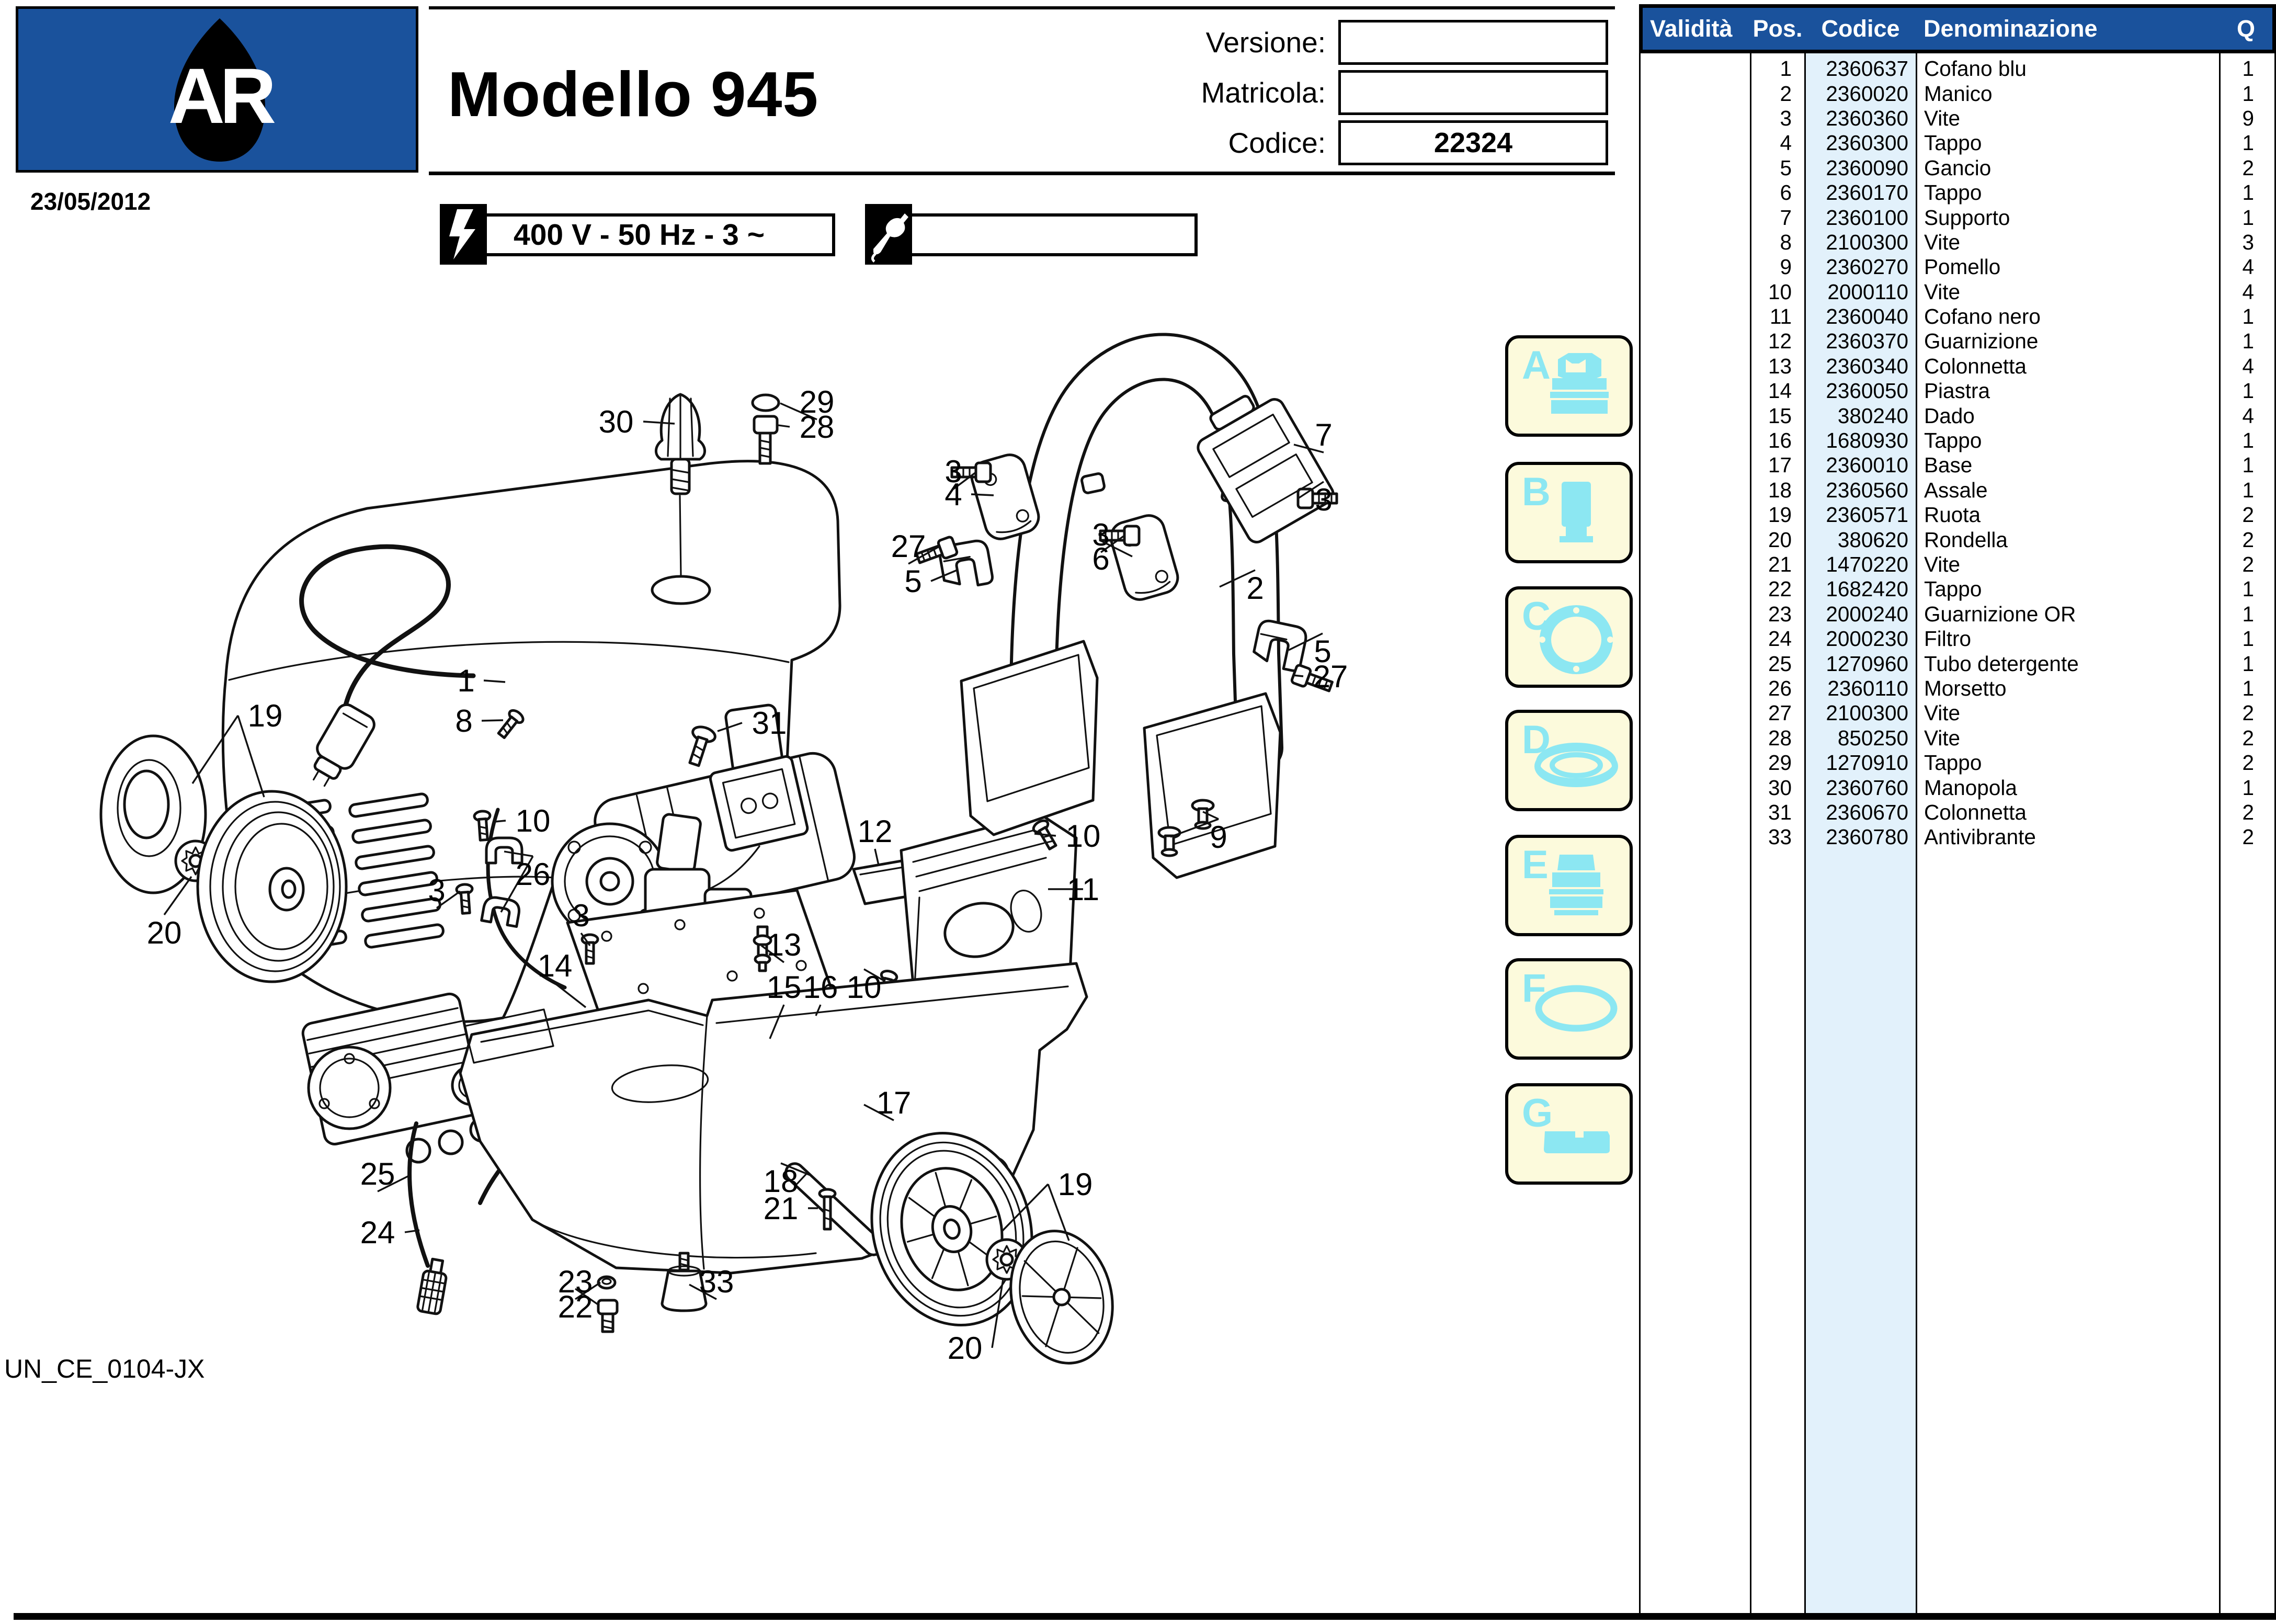  Describe the element at coordinates (1265, 42) in the screenshot. I see `versione-label: Versione:` at that location.